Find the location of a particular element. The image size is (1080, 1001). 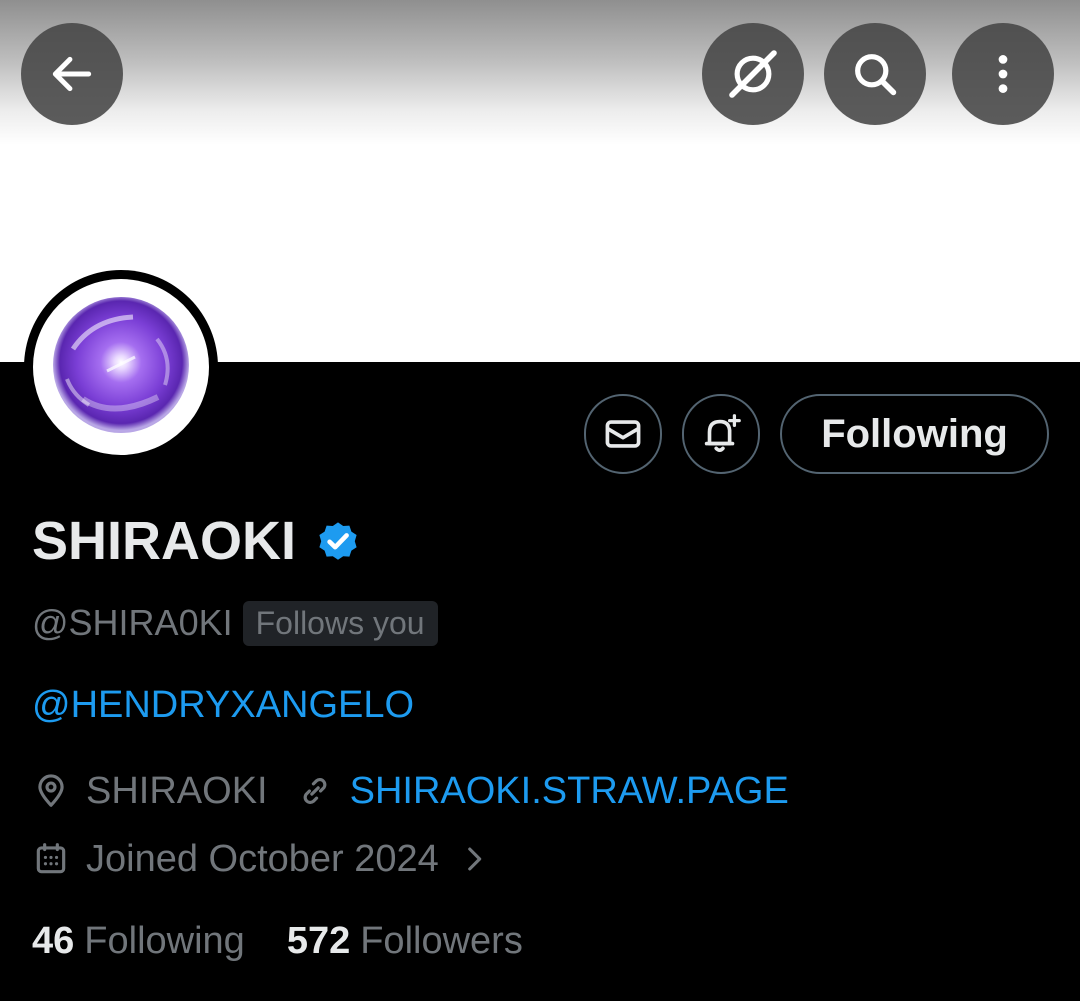

website-link: SHIRAOKI.STRAW.PAGE is located at coordinates (569, 791).